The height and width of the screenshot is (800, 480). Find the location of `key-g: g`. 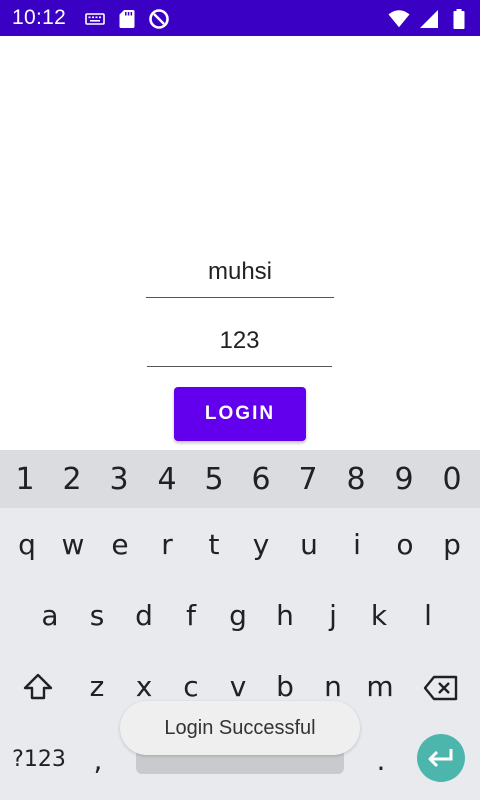

key-g: g is located at coordinates (238, 615).